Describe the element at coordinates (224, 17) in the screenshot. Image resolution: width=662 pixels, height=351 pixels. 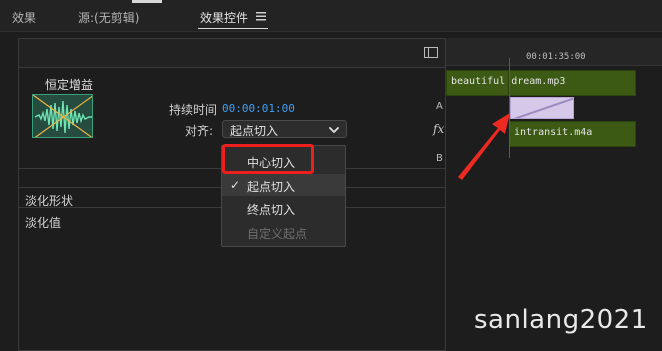
I see `tab-effect-controls: 效果控件` at that location.